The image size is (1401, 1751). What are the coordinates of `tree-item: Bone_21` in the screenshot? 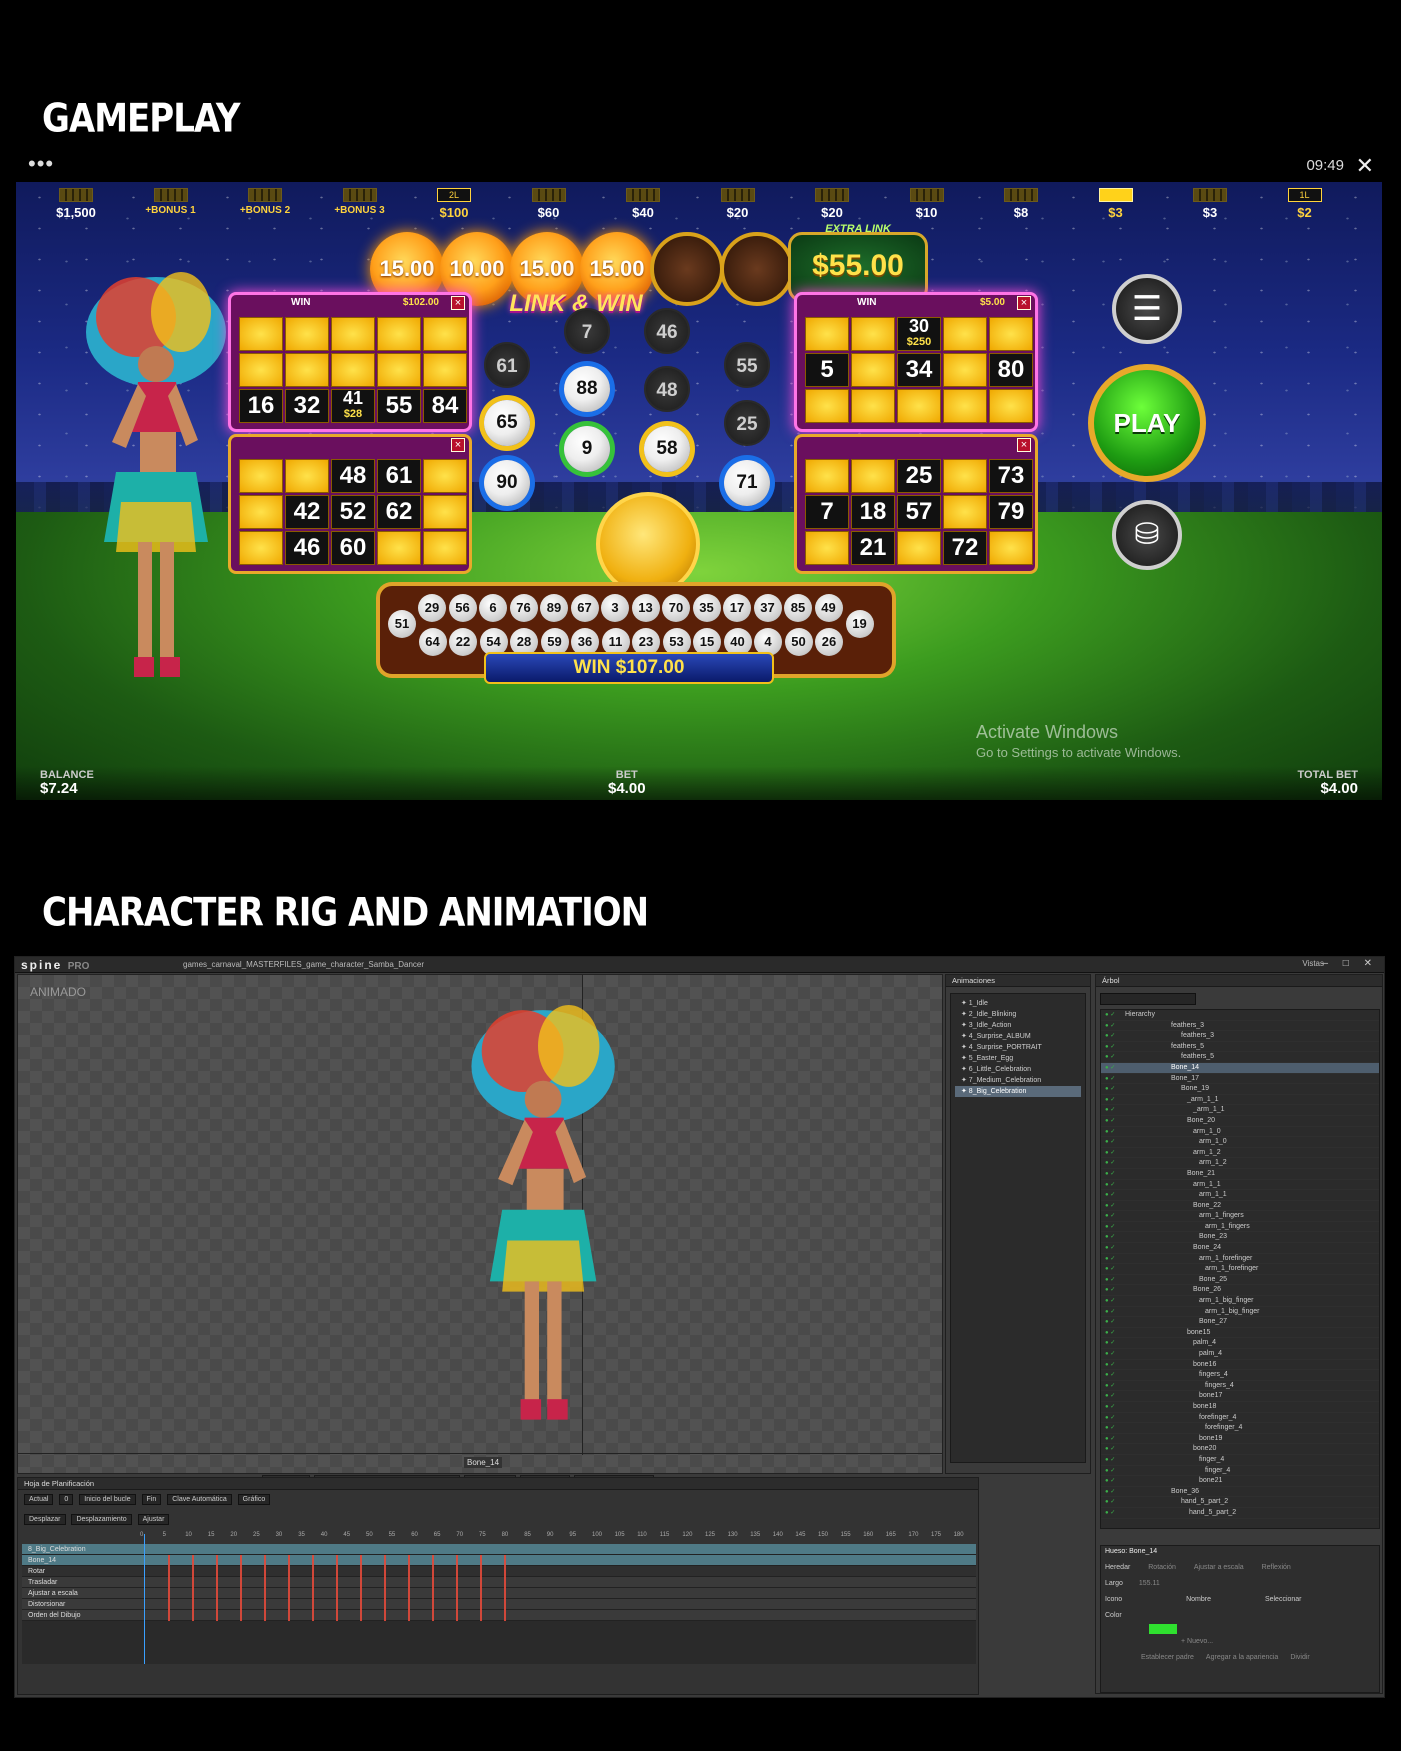 It's located at (1240, 1174).